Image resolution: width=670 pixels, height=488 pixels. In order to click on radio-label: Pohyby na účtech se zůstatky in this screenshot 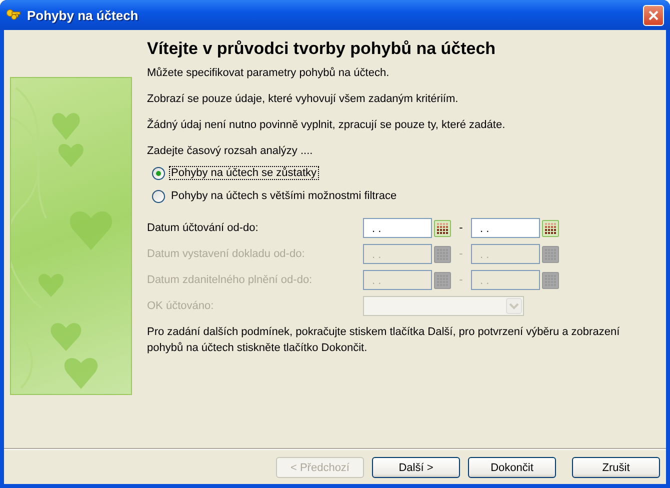, I will do `click(244, 173)`.